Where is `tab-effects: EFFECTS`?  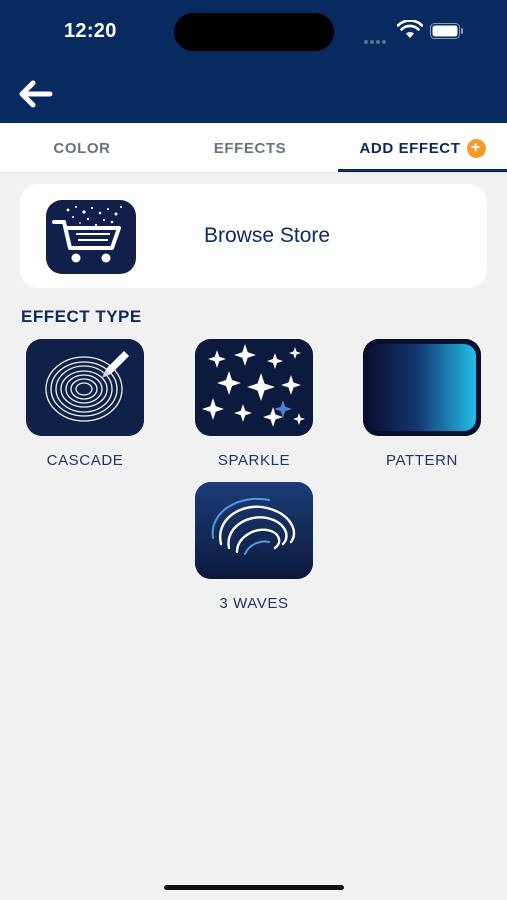
tab-effects: EFFECTS is located at coordinates (250, 148).